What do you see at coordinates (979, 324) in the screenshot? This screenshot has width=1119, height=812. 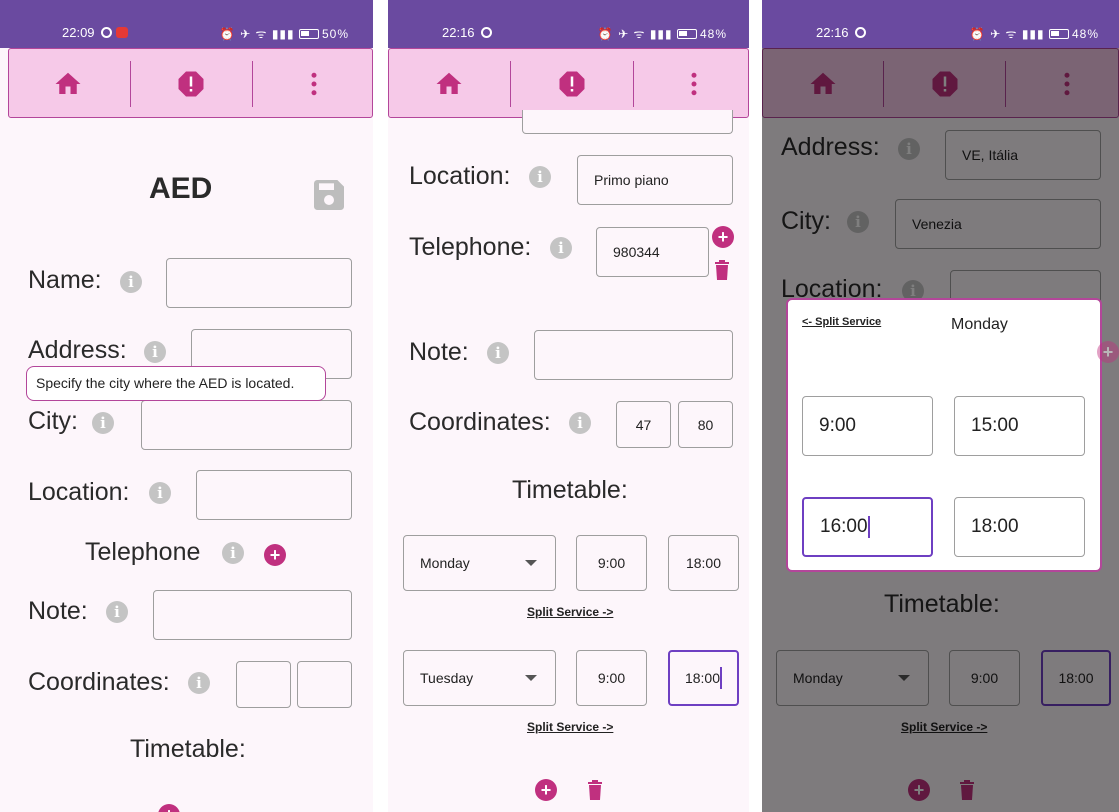 I see `dialog-day: Monday` at bounding box center [979, 324].